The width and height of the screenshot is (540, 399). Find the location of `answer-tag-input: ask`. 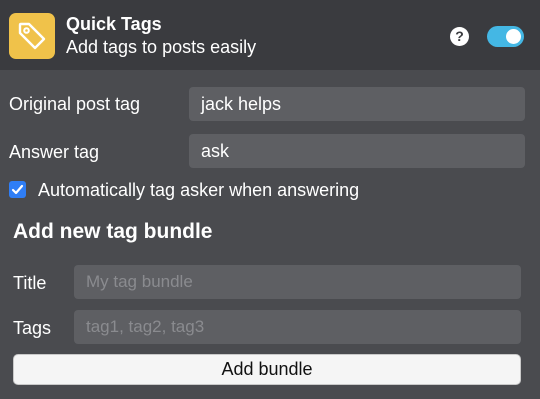

answer-tag-input: ask is located at coordinates (357, 151).